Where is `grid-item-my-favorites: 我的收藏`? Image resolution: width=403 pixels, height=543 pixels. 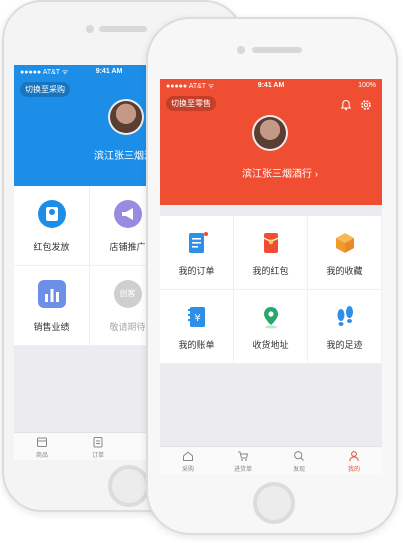
grid-item-my-favorites: 我的收藏 is located at coordinates (345, 253).